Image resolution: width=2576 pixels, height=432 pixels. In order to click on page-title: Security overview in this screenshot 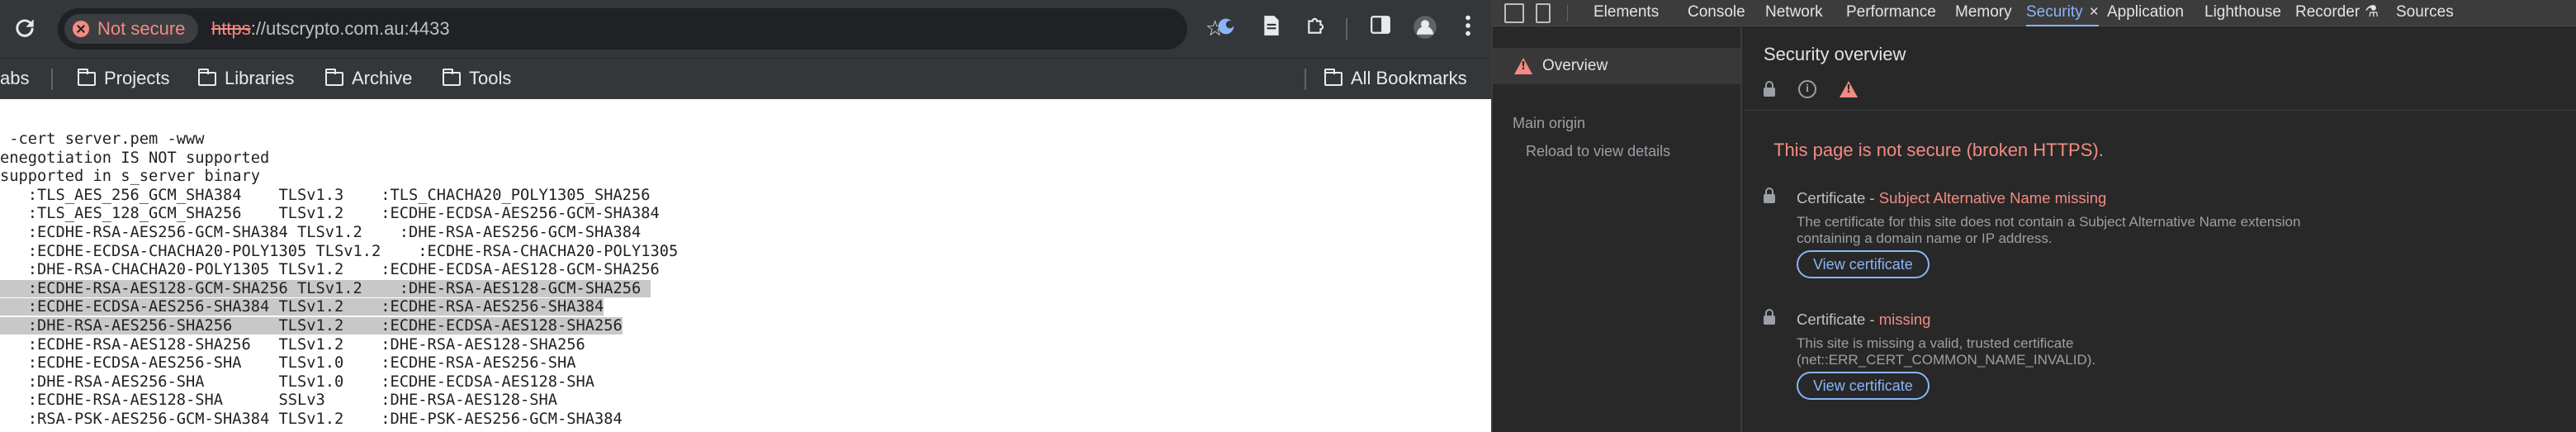, I will do `click(1835, 54)`.